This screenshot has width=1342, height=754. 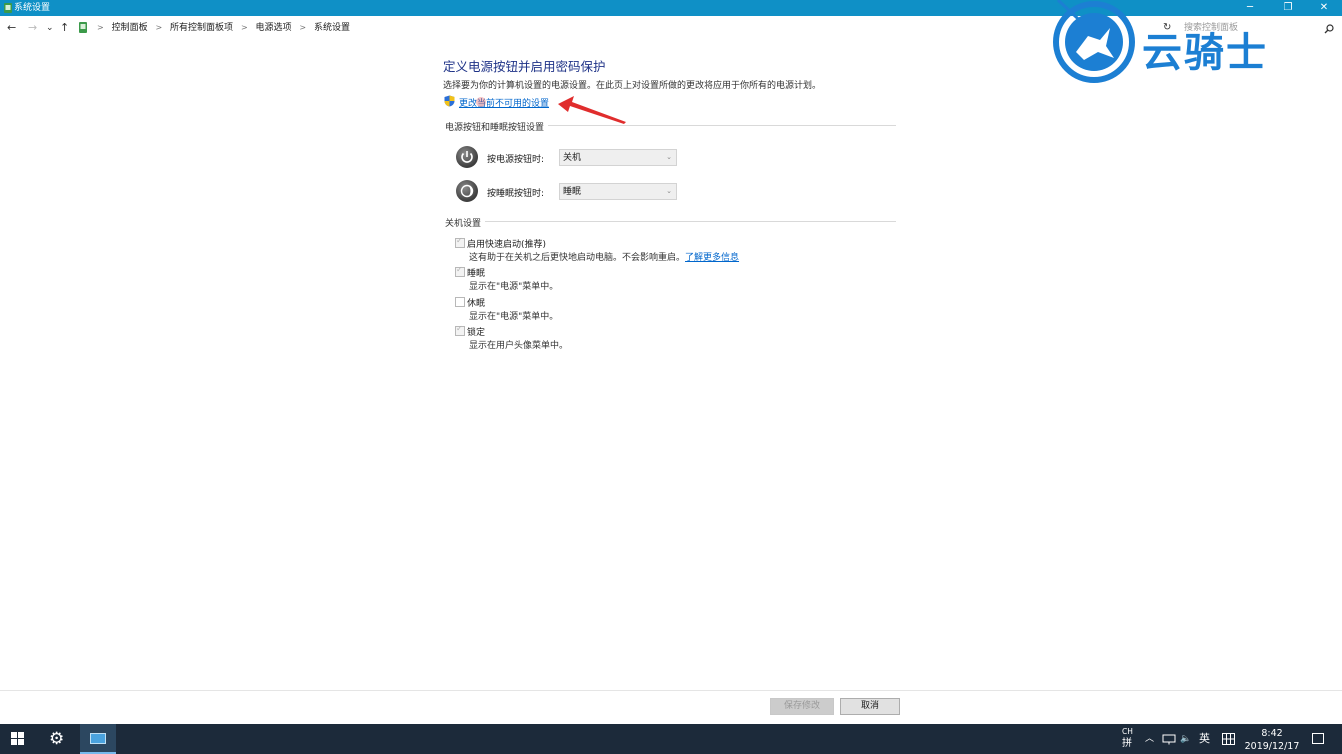 I want to click on cancel-button: 取消, so click(x=870, y=706).